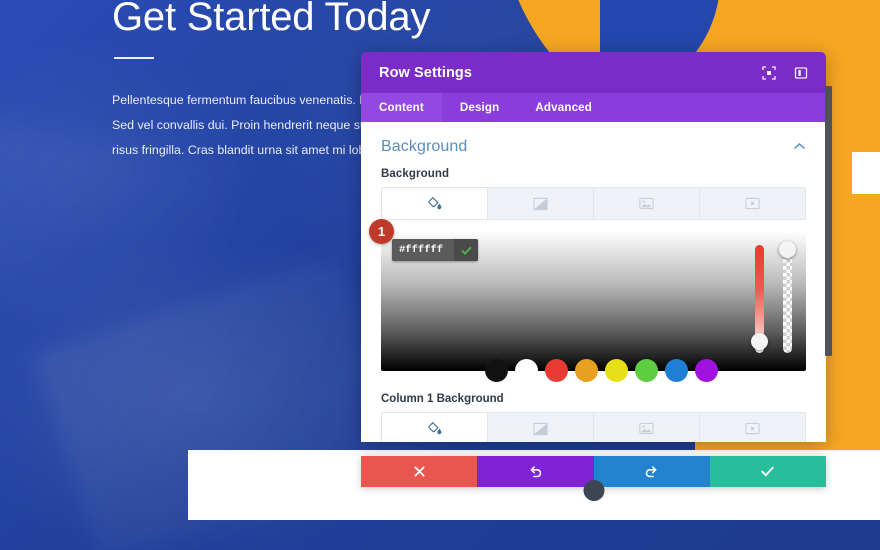  What do you see at coordinates (556, 370) in the screenshot?
I see `swatch-red` at bounding box center [556, 370].